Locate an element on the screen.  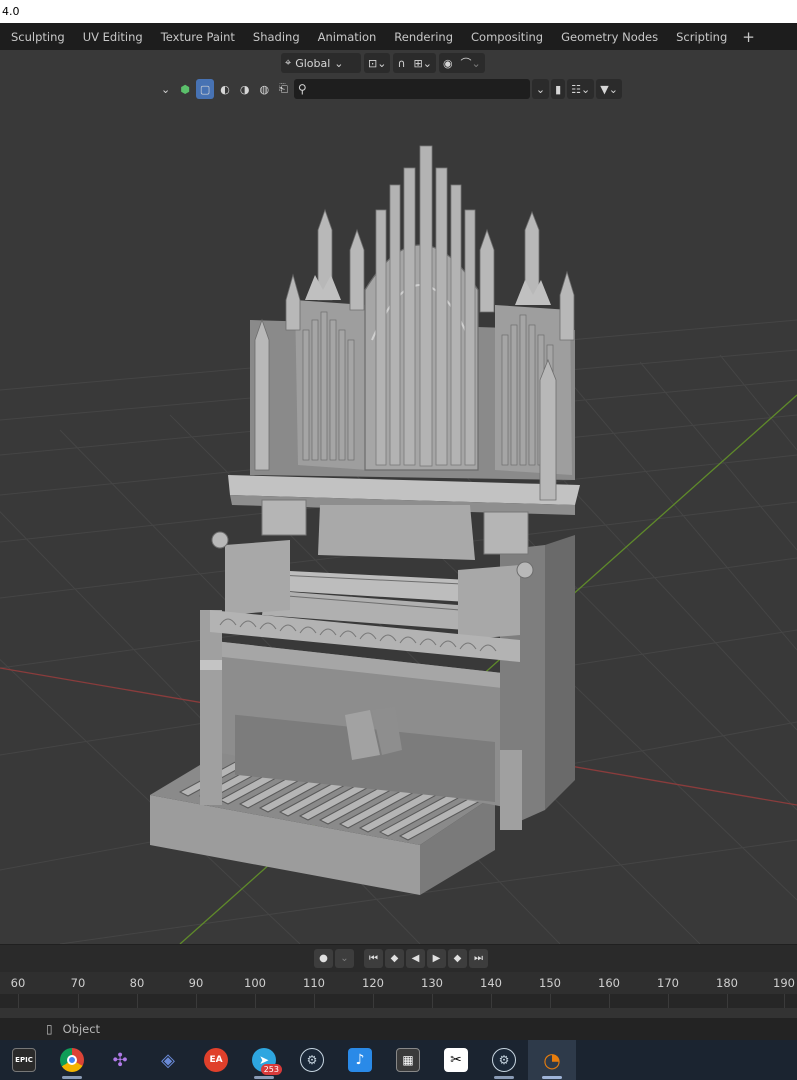
frame-number: 80 is located at coordinates (137, 983).